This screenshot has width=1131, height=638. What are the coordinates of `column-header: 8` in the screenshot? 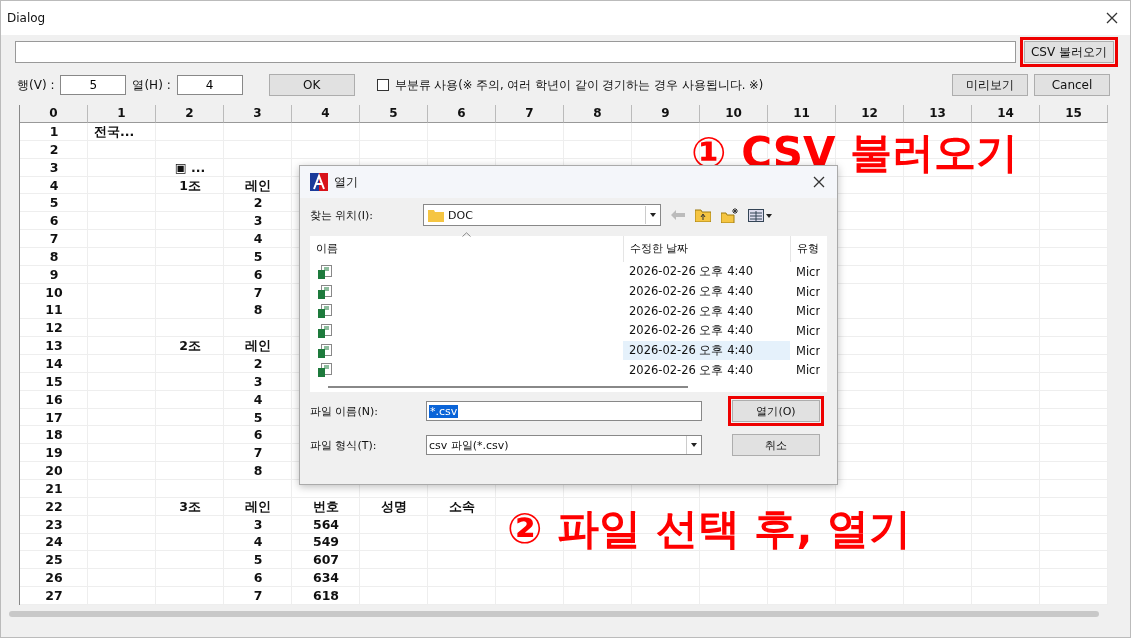 It's located at (598, 114).